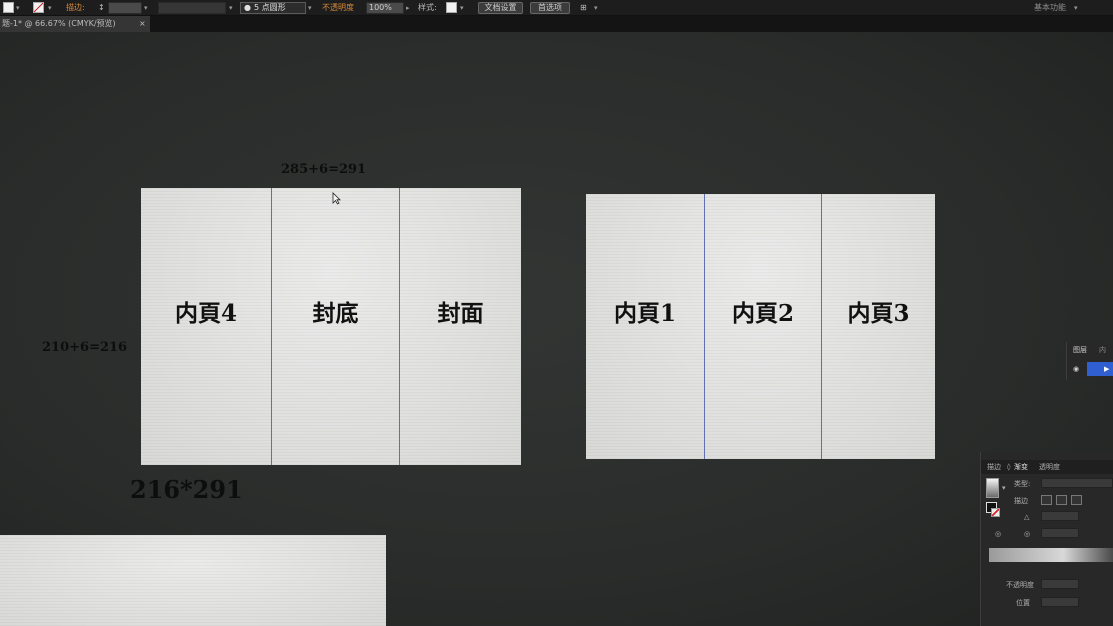  I want to click on stroke-swatch, so click(38, 7).